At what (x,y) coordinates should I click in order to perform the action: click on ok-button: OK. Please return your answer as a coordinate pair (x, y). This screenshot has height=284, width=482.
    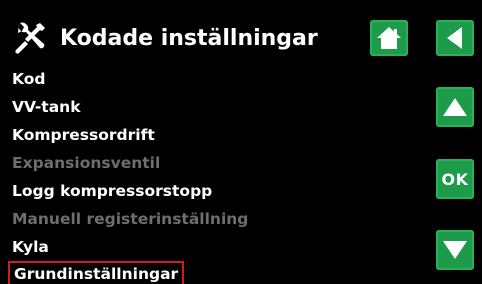
    Looking at the image, I should click on (455, 179).